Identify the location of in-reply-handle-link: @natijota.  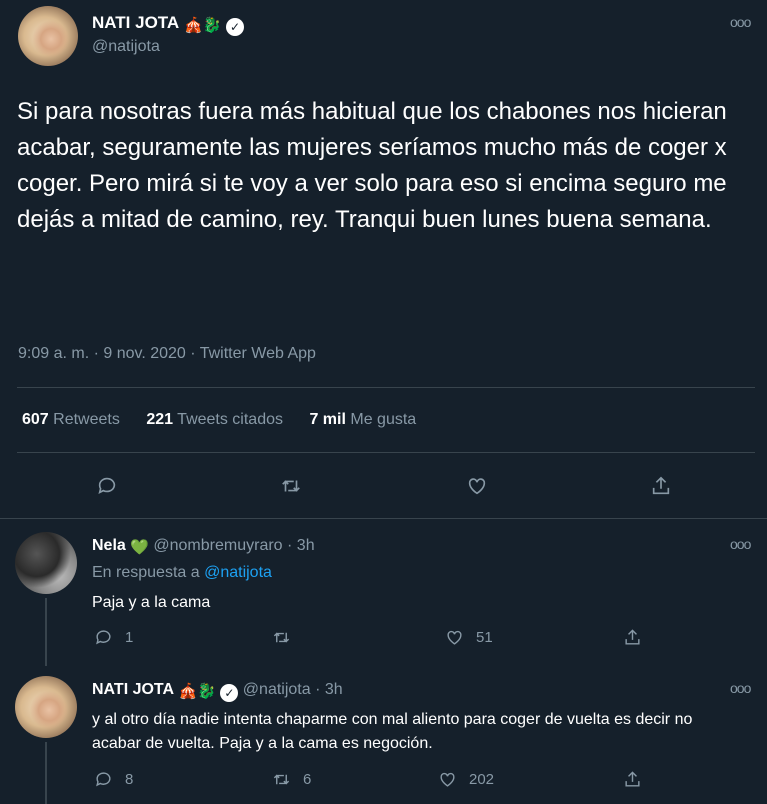
(238, 572).